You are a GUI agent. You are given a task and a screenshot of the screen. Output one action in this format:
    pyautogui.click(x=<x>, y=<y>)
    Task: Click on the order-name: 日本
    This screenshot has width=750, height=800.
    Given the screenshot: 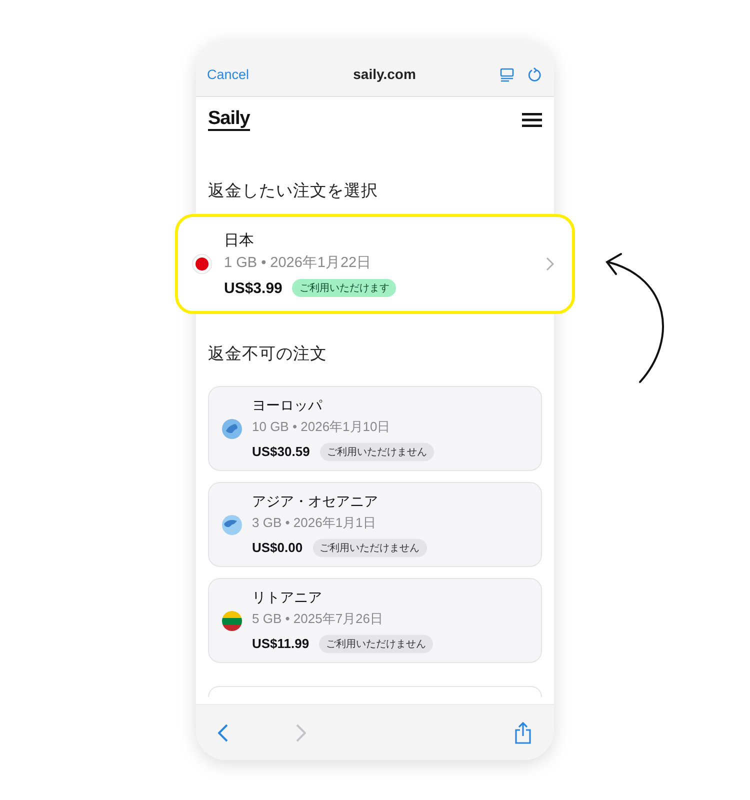 What is the action you would take?
    pyautogui.click(x=239, y=240)
    